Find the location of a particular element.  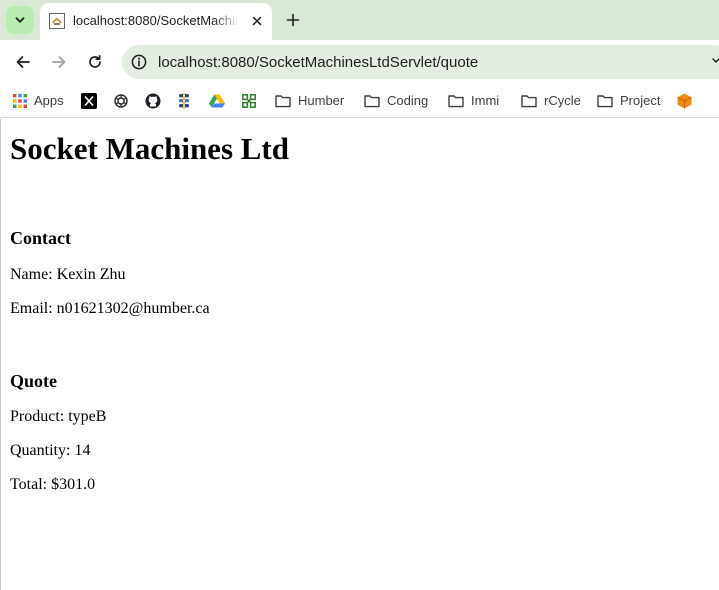

bookmark-folder-project: Project is located at coordinates (628, 101).